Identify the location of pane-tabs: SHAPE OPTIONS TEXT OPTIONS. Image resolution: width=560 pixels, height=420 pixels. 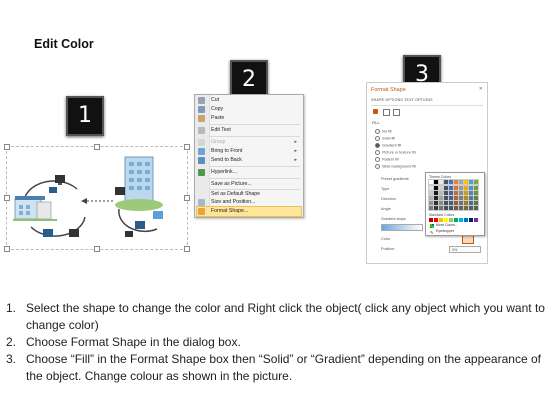
(402, 100).